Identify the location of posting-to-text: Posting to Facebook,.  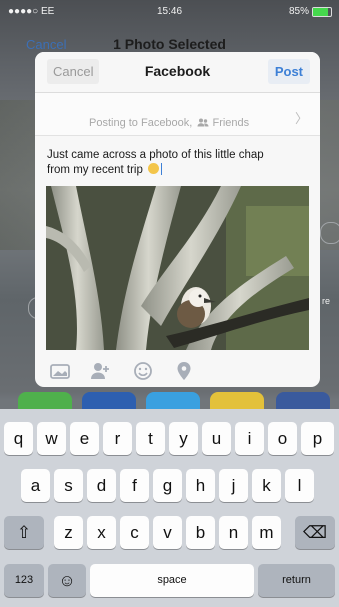
(141, 123).